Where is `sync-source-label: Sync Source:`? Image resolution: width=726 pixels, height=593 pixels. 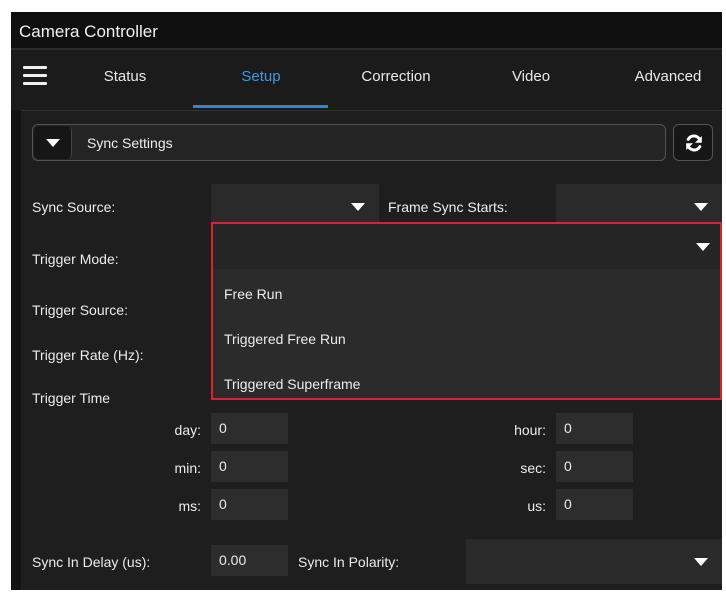
sync-source-label: Sync Source: is located at coordinates (74, 207).